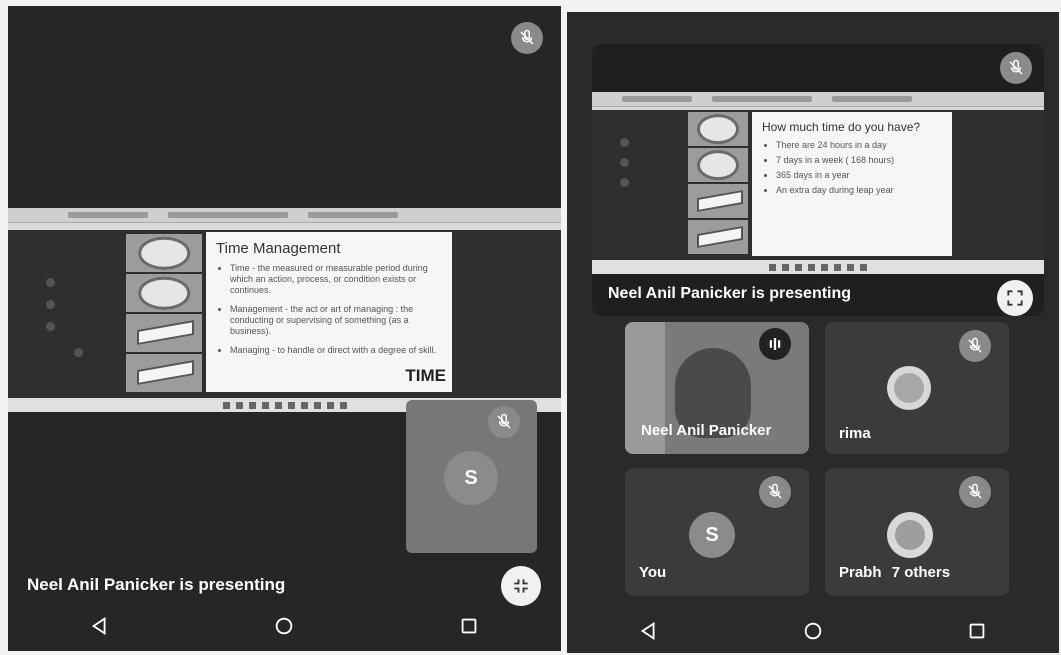  I want to click on time-logo: TIME, so click(425, 375).